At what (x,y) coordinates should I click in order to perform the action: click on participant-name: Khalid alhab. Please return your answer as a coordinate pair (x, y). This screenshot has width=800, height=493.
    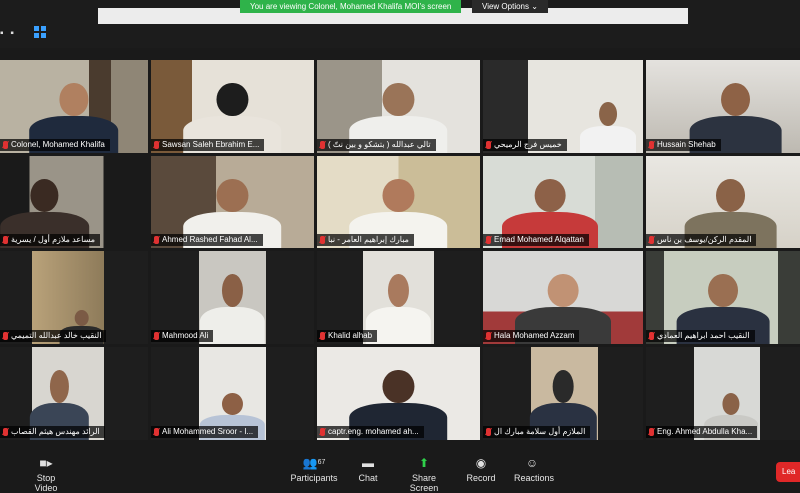
    Looking at the image, I should click on (347, 336).